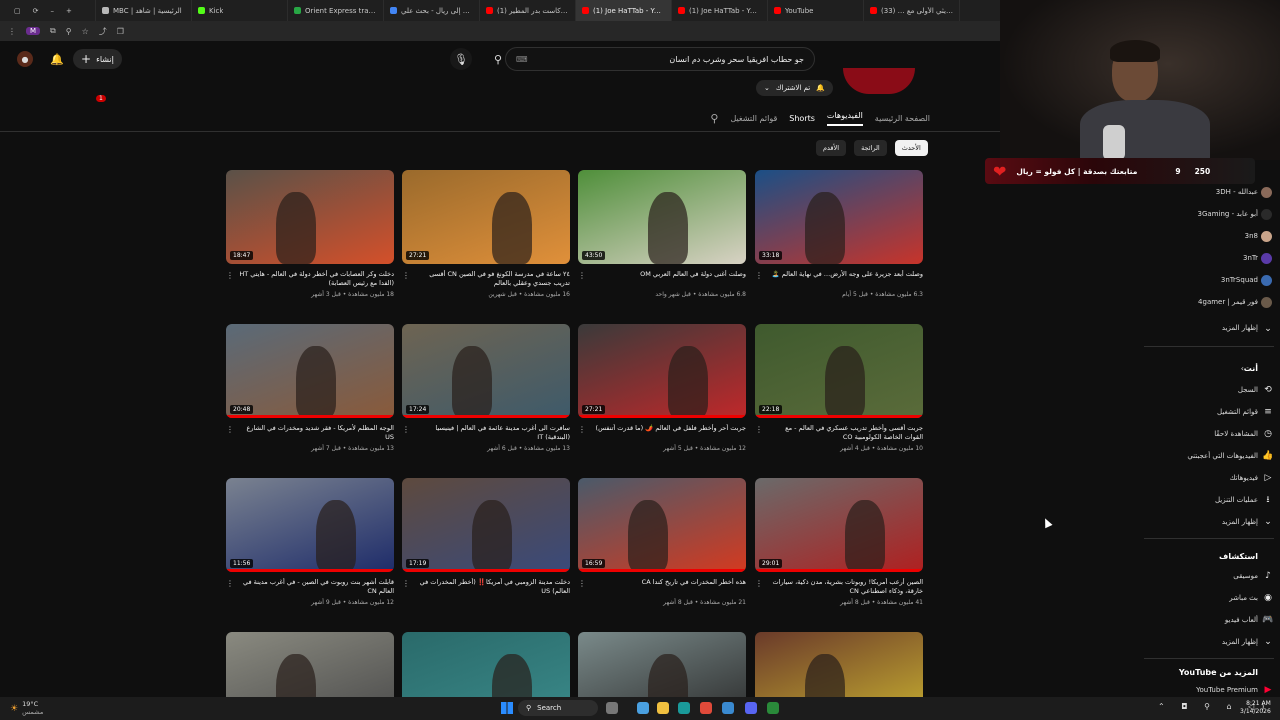  What do you see at coordinates (12, 31) in the screenshot?
I see `apps-icon: ⋮` at bounding box center [12, 31].